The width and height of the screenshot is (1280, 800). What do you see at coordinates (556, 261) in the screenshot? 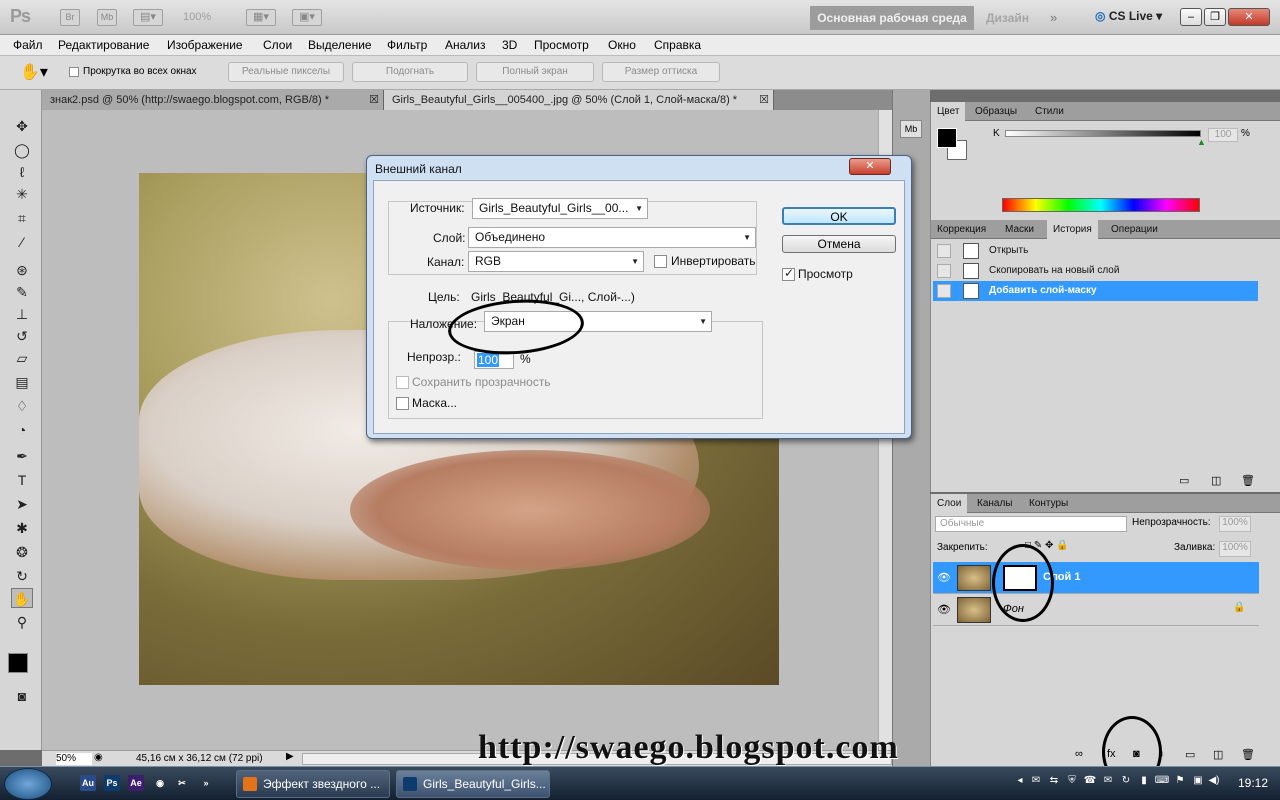
I see `channel-select: RGB ▼` at bounding box center [556, 261].